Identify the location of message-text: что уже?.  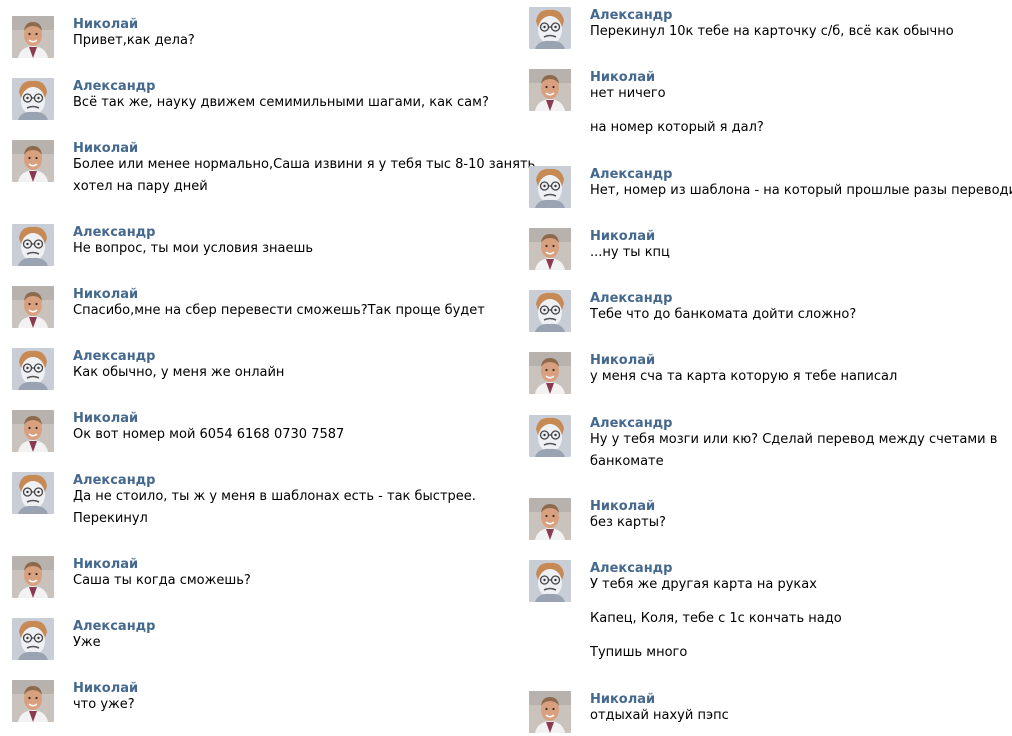
(104, 705).